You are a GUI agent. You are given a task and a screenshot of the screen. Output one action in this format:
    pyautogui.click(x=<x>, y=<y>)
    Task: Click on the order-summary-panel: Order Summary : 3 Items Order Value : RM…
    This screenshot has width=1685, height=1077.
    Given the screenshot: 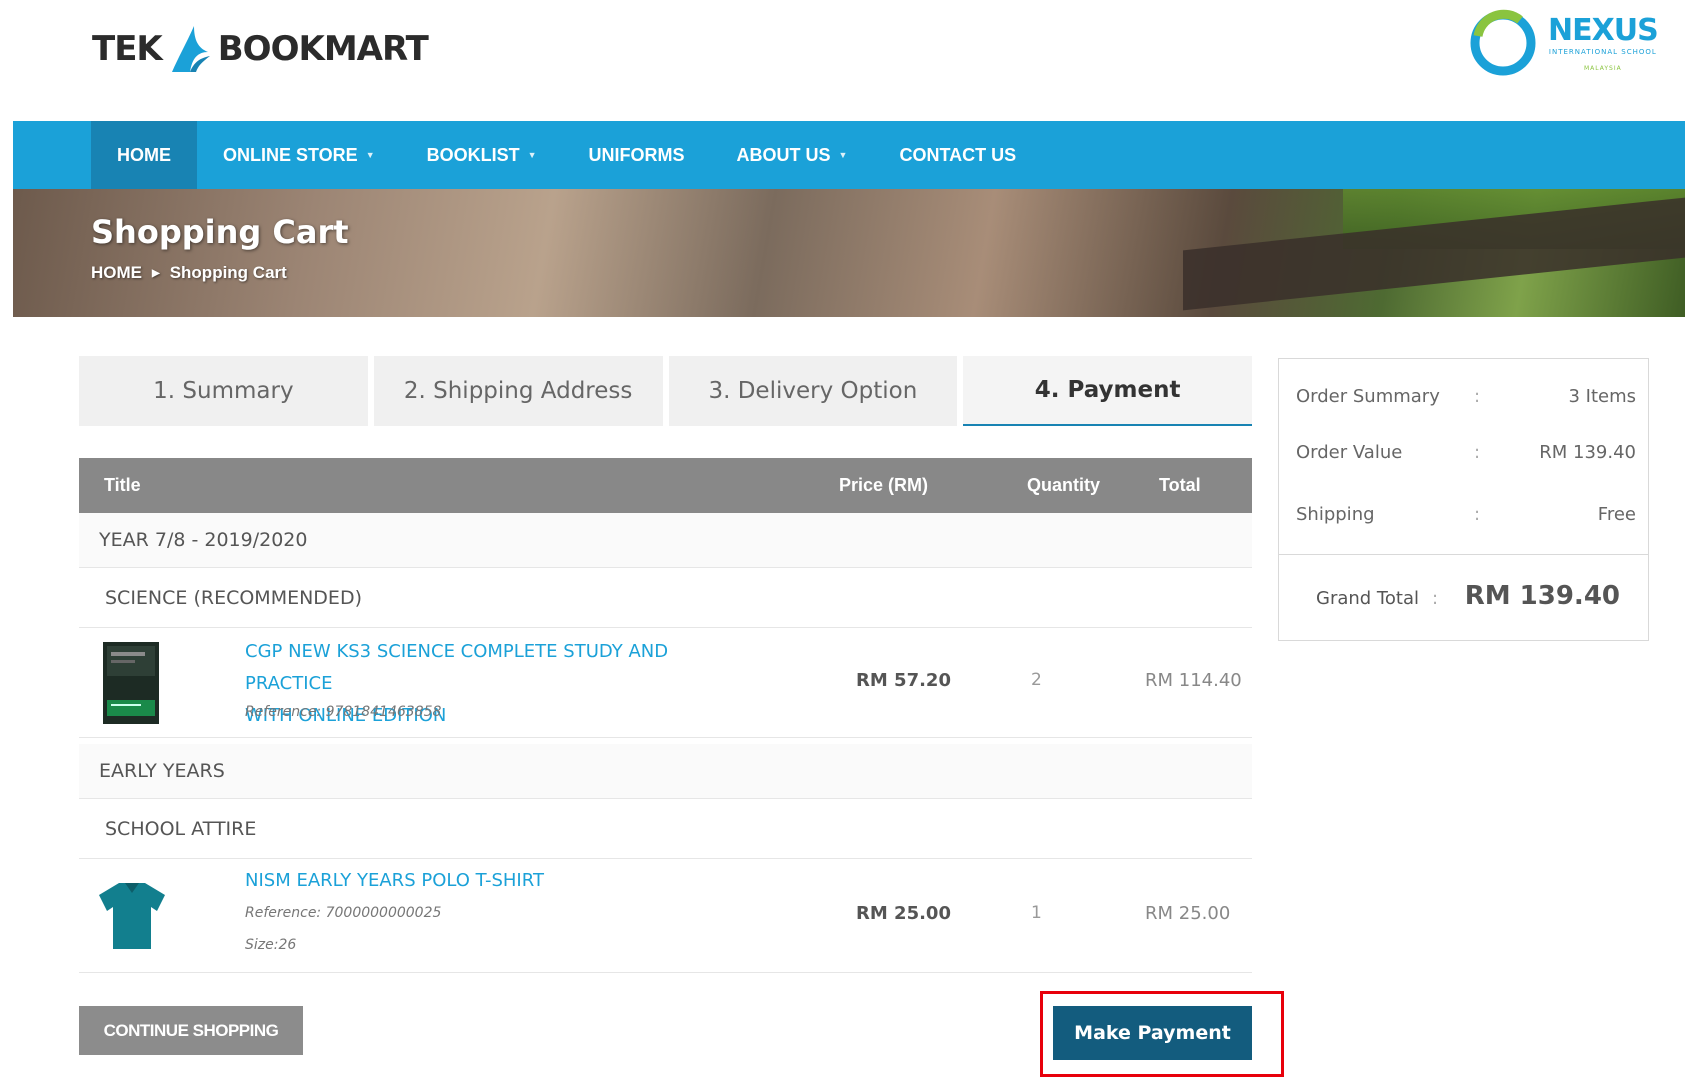 What is the action you would take?
    pyautogui.click(x=1463, y=499)
    